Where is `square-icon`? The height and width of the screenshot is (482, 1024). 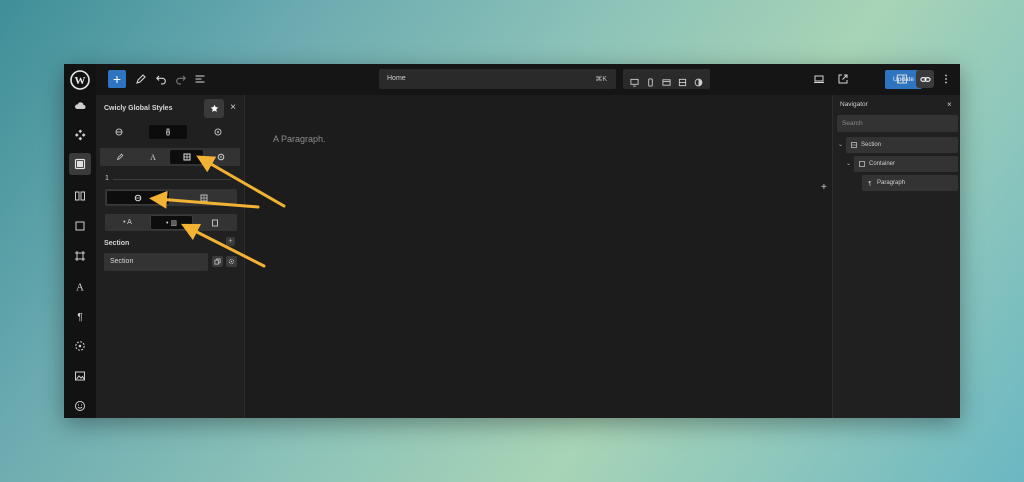 square-icon is located at coordinates (80, 226).